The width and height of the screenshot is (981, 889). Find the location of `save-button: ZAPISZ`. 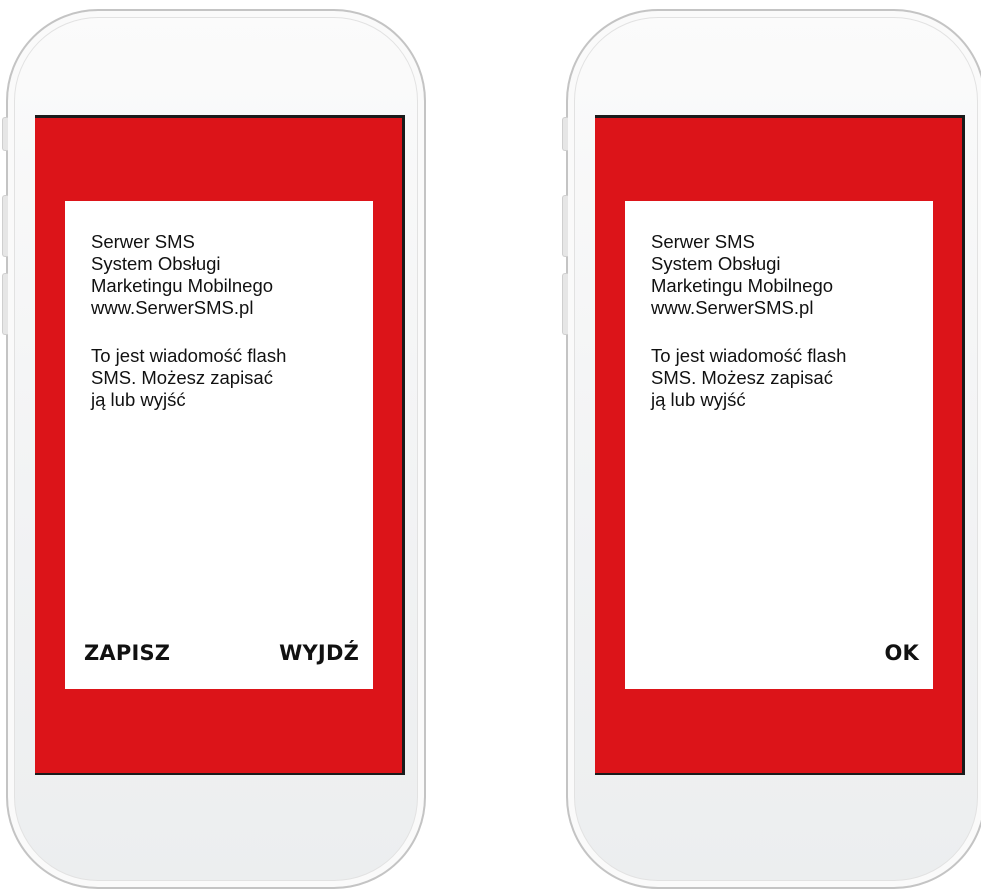

save-button: ZAPISZ is located at coordinates (127, 653).